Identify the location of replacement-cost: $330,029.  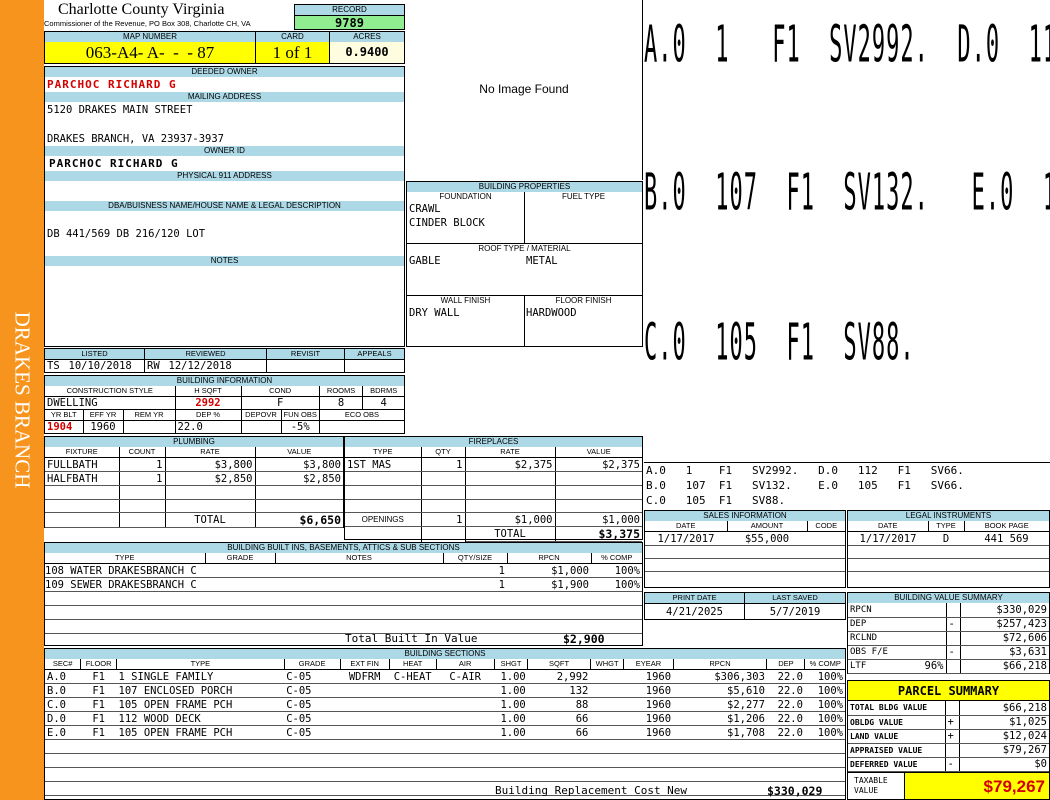
(795, 791).